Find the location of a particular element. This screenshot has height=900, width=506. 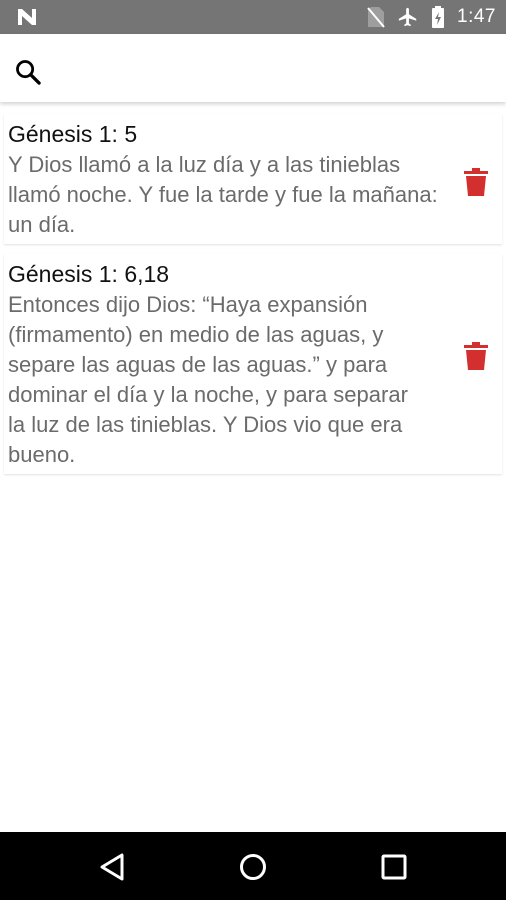

verse-reference: Génesis 1: 5 is located at coordinates (73, 134).